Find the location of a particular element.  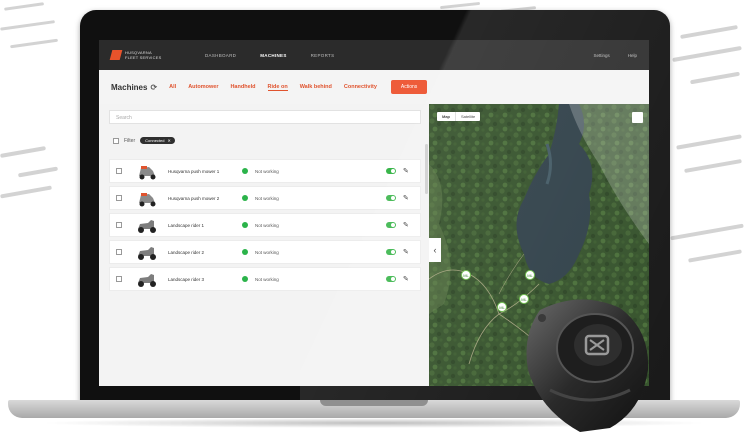

fullscreen-icon is located at coordinates (637, 117).